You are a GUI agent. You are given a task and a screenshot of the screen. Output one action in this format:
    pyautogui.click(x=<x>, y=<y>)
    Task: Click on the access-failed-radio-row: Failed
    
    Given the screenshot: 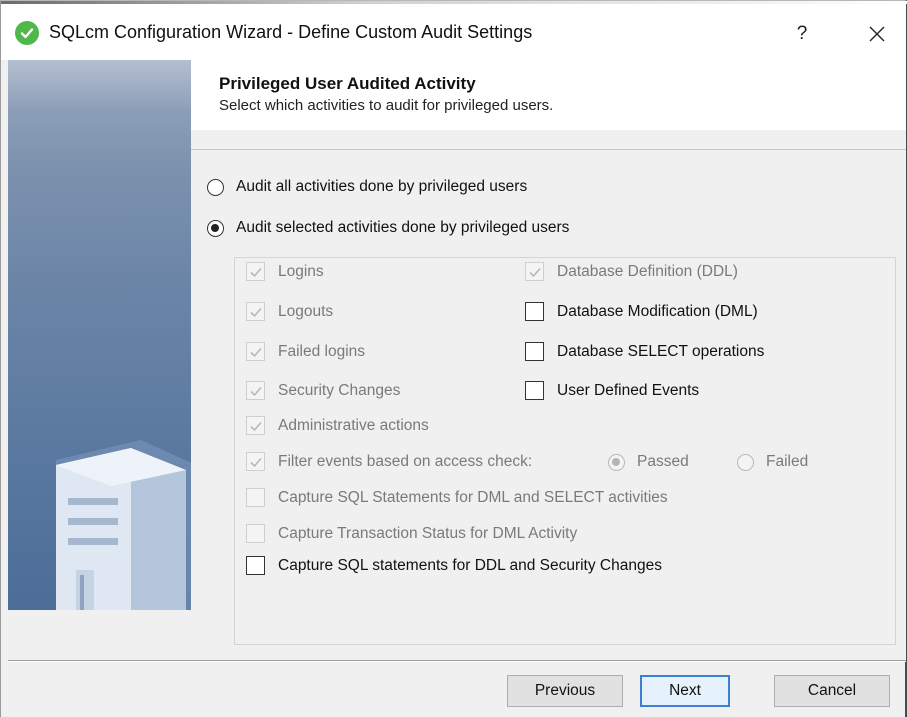 What is the action you would take?
    pyautogui.click(x=772, y=462)
    